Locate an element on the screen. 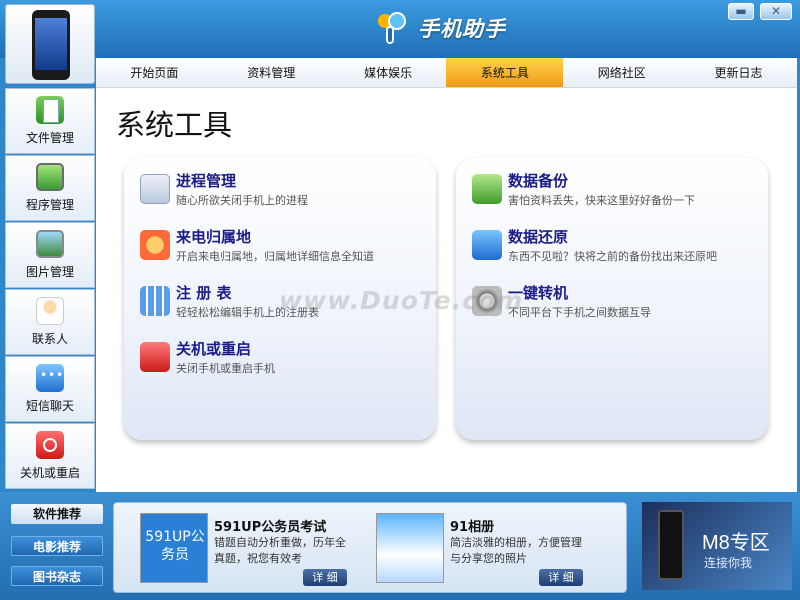 Image resolution: width=800 pixels, height=600 pixels. registry-grid-icon is located at coordinates (155, 301).